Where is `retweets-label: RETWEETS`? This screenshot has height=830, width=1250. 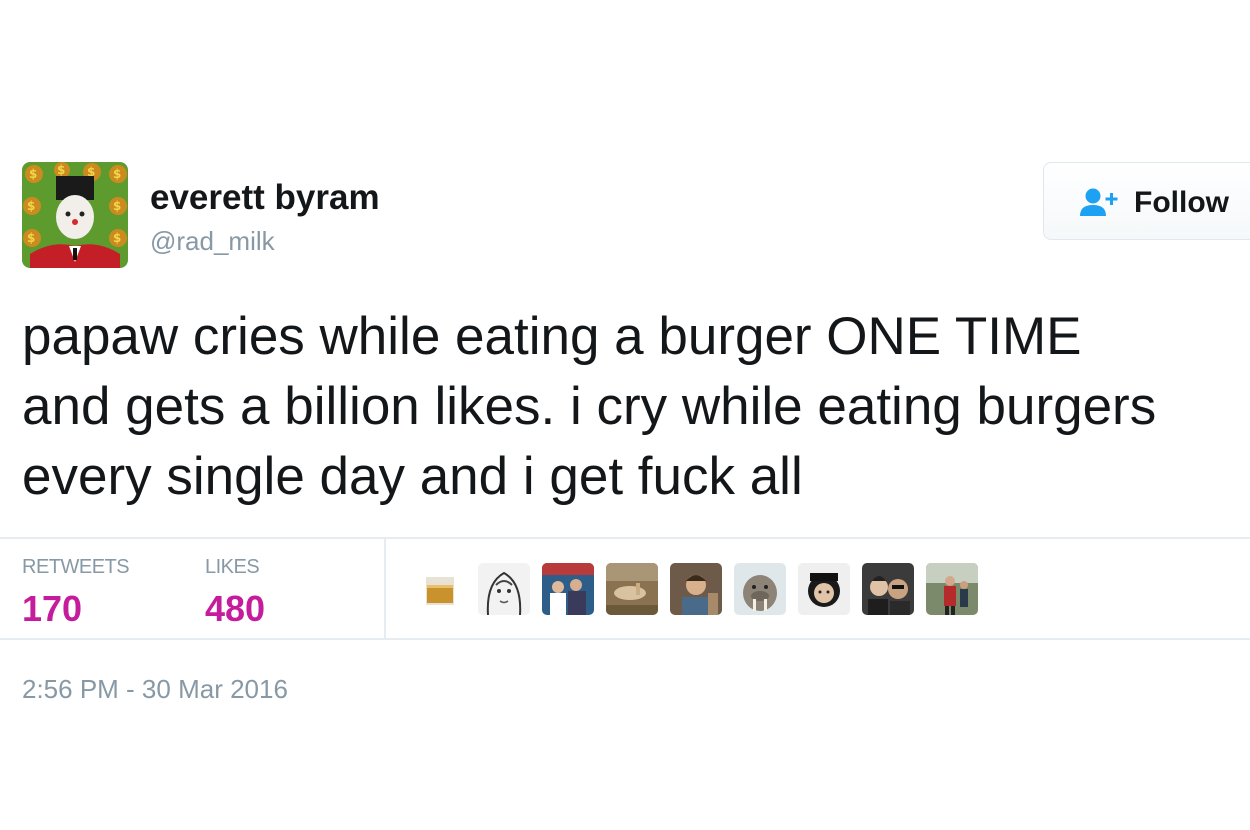 retweets-label: RETWEETS is located at coordinates (76, 567).